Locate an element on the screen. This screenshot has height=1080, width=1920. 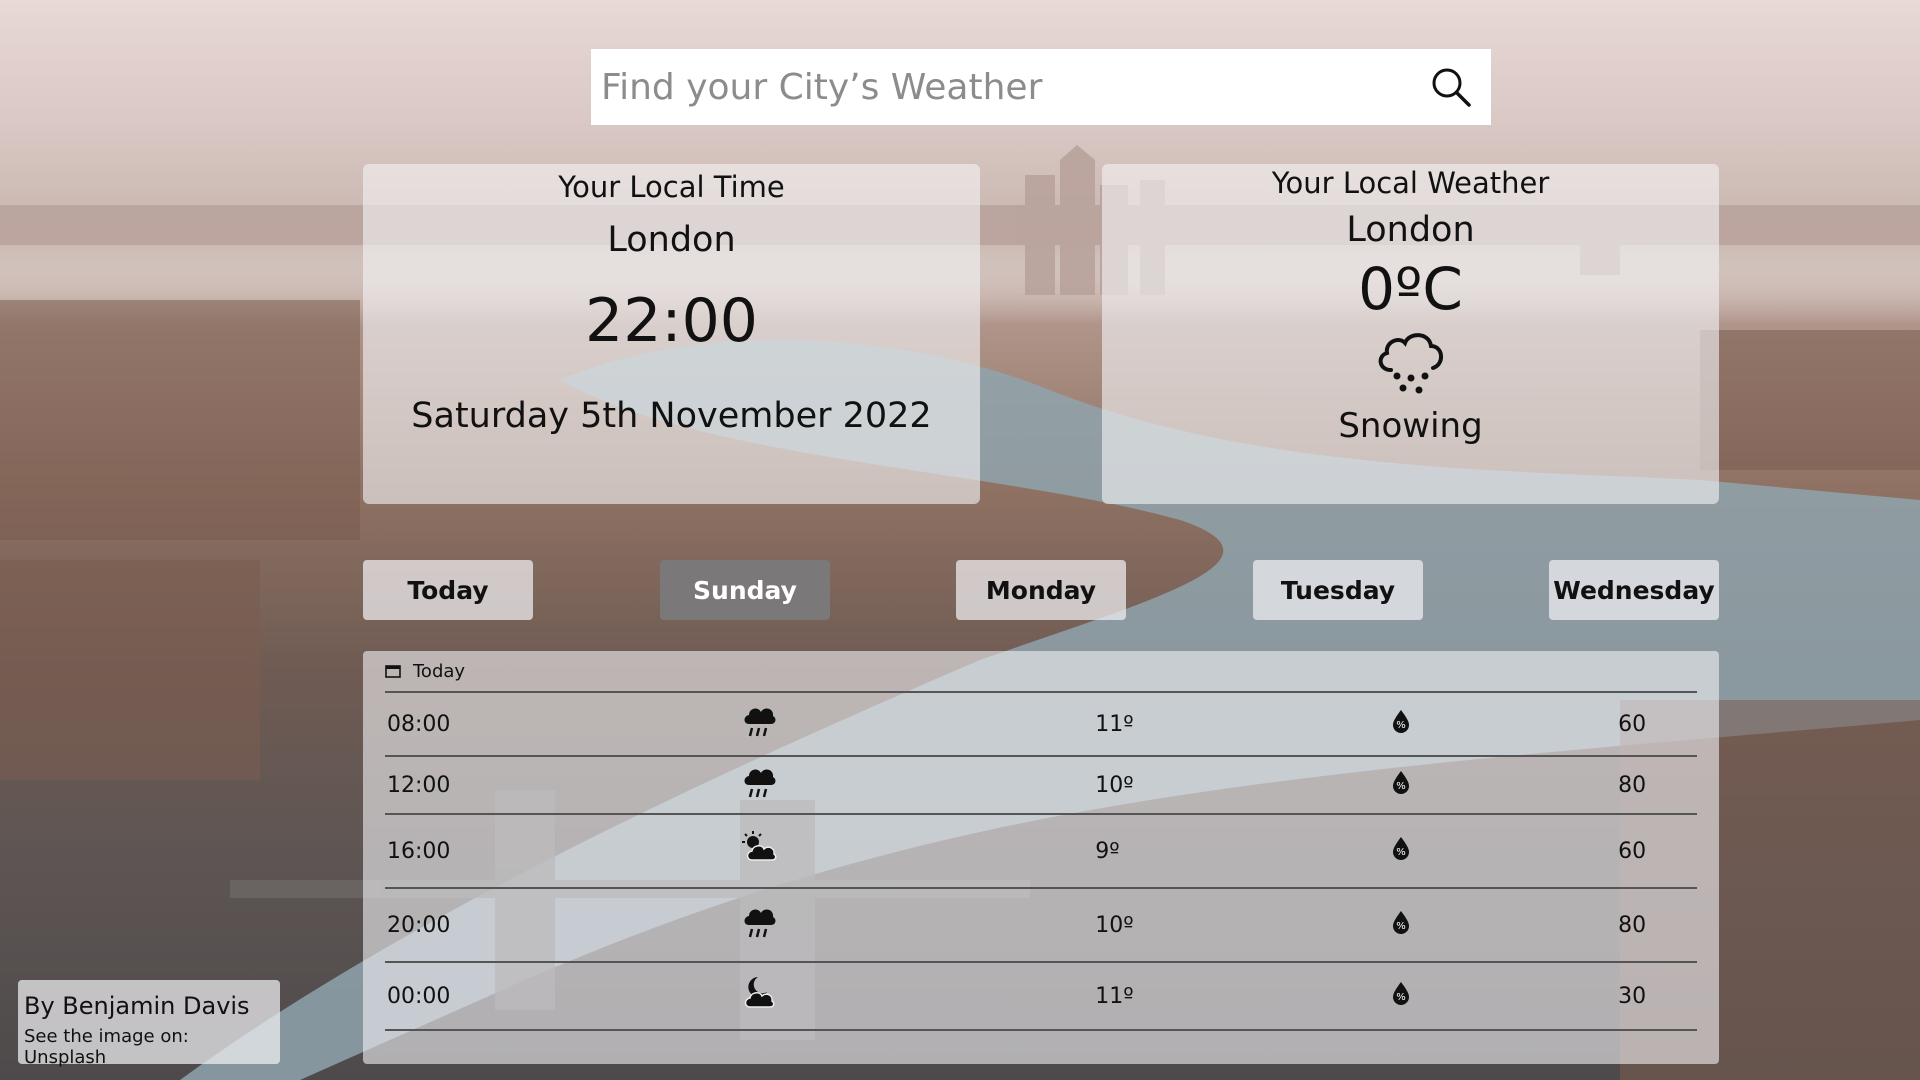
sun-cloud-icon is located at coordinates (917, 851).